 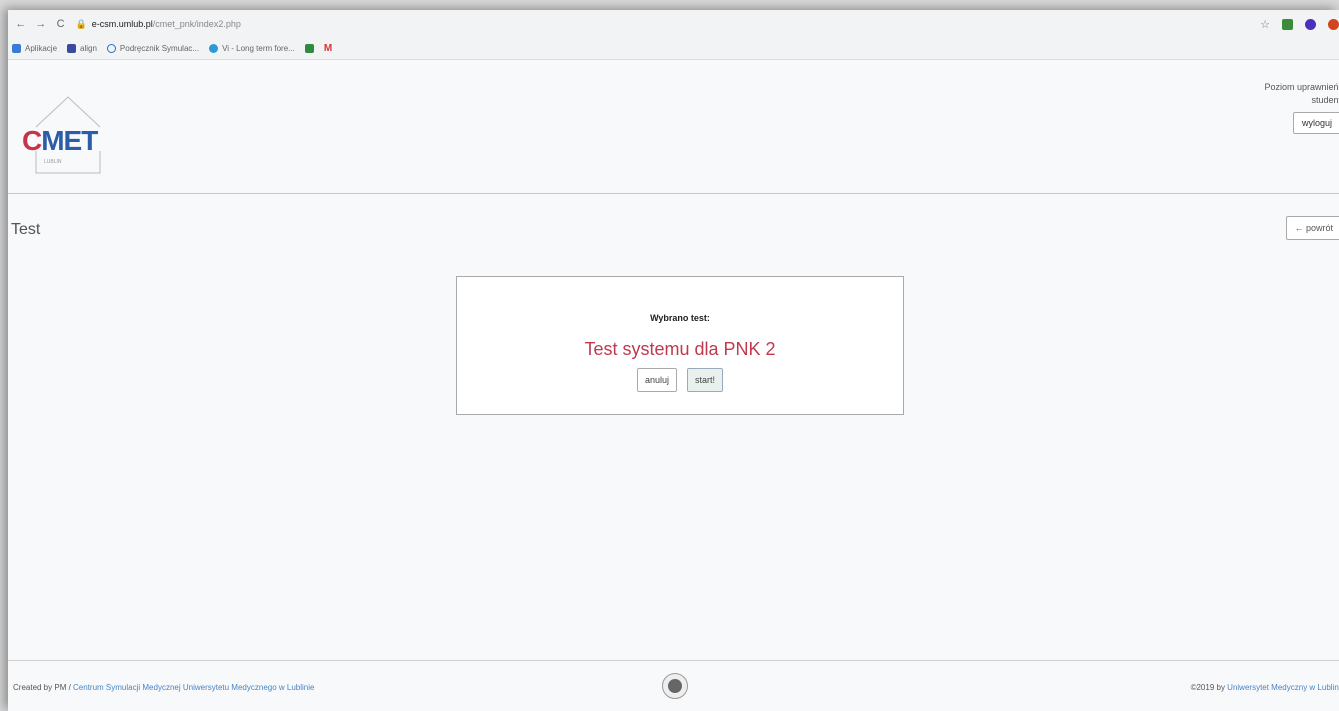 What do you see at coordinates (41, 48) in the screenshot?
I see `bookmark-label: Aplikacje` at bounding box center [41, 48].